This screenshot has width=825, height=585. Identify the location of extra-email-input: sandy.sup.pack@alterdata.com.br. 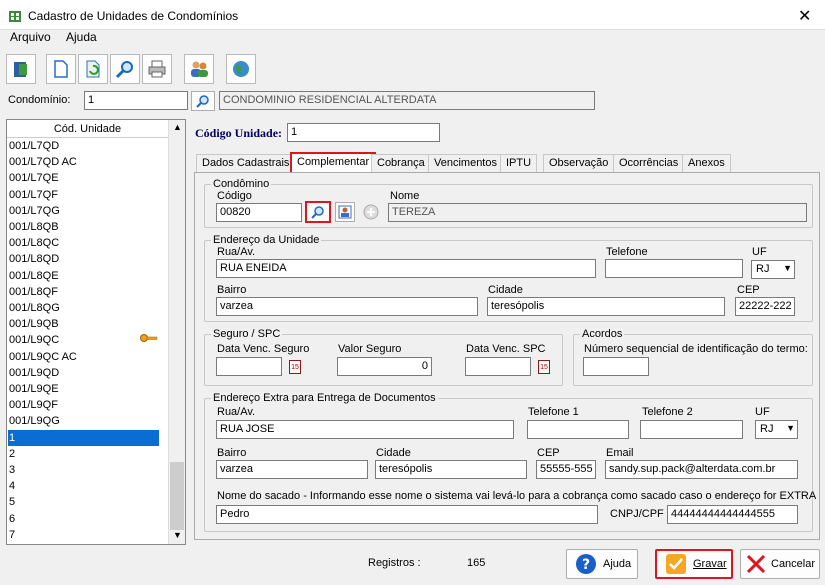
(701, 469).